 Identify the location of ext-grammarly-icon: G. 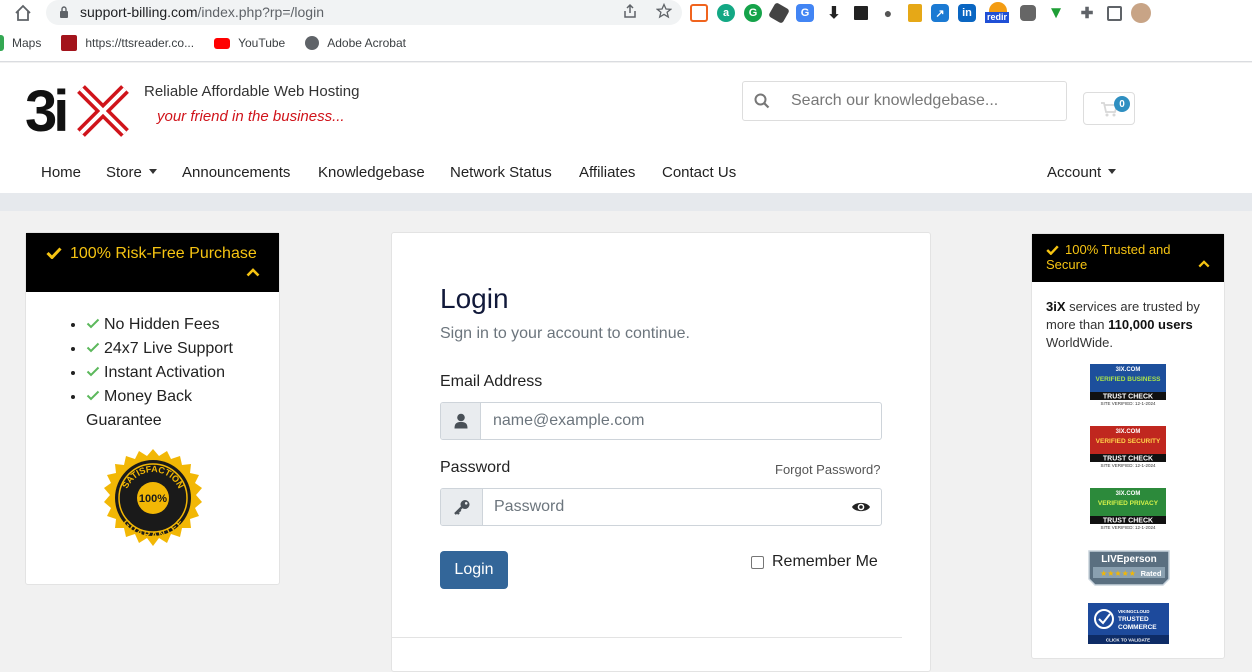
(753, 13).